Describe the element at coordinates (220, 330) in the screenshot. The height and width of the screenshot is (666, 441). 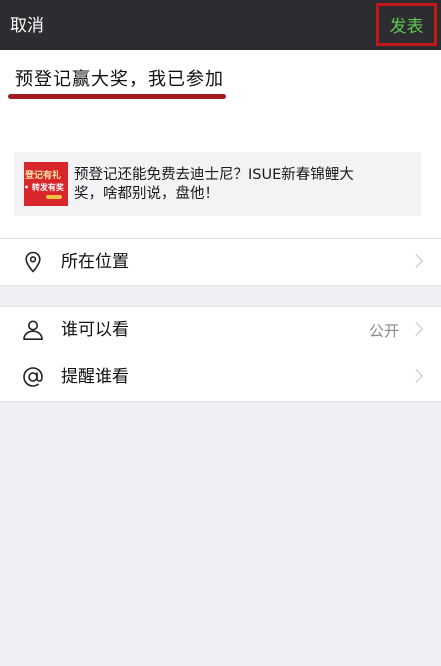
I see `visibility-row: 谁可以看 公开` at that location.